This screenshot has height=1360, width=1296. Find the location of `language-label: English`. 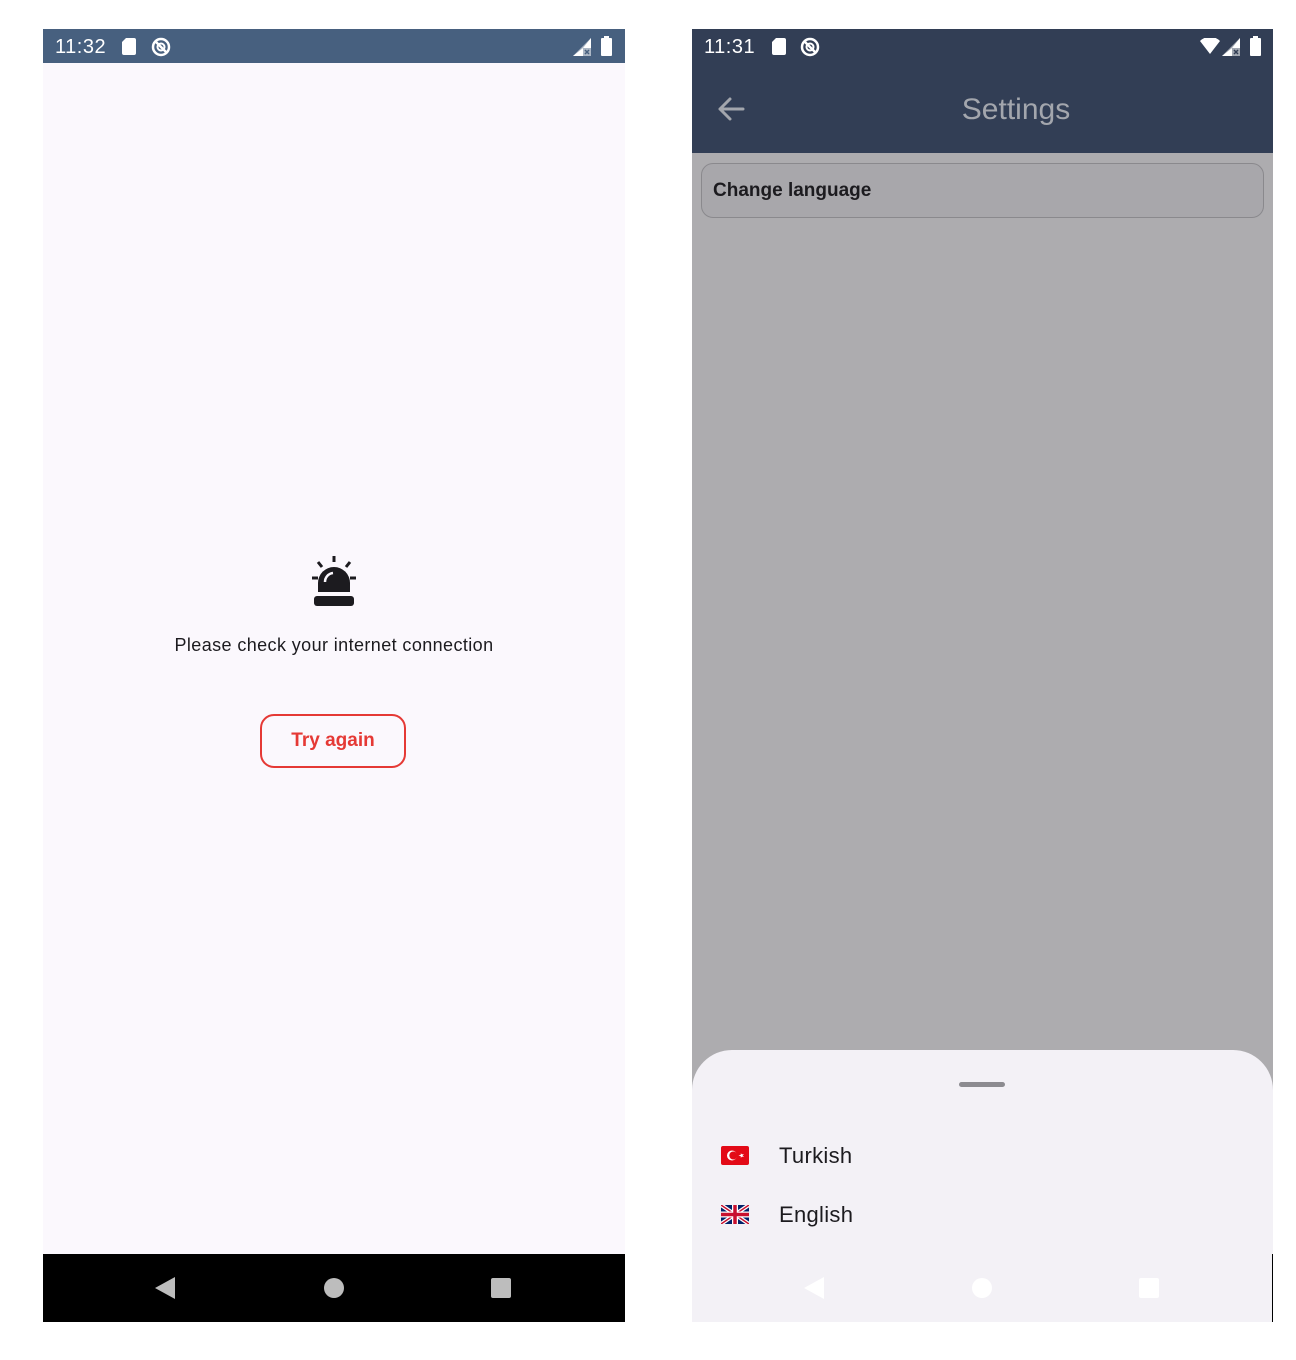

language-label: English is located at coordinates (816, 1214).